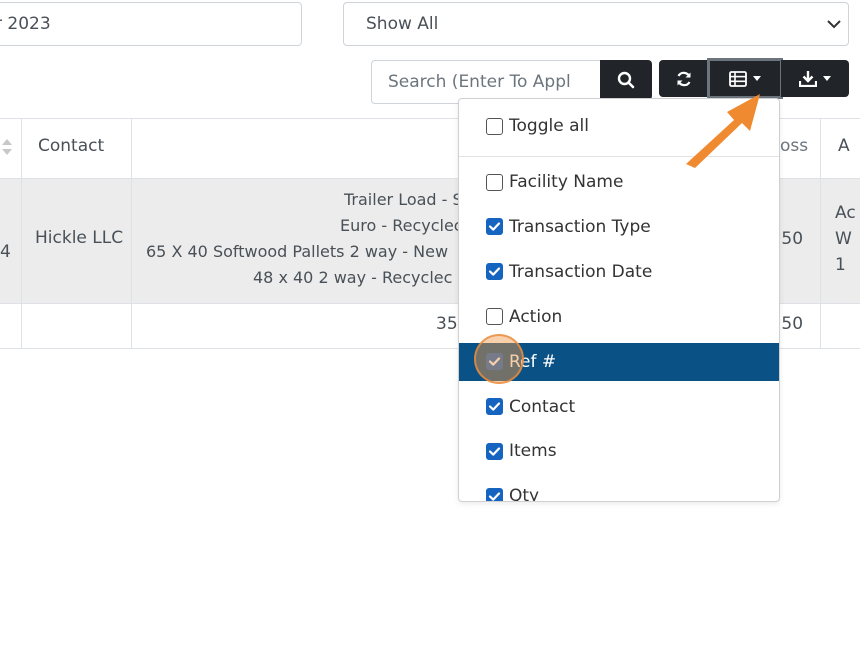 This screenshot has width=860, height=649. I want to click on row-action-line: 1, so click(840, 265).